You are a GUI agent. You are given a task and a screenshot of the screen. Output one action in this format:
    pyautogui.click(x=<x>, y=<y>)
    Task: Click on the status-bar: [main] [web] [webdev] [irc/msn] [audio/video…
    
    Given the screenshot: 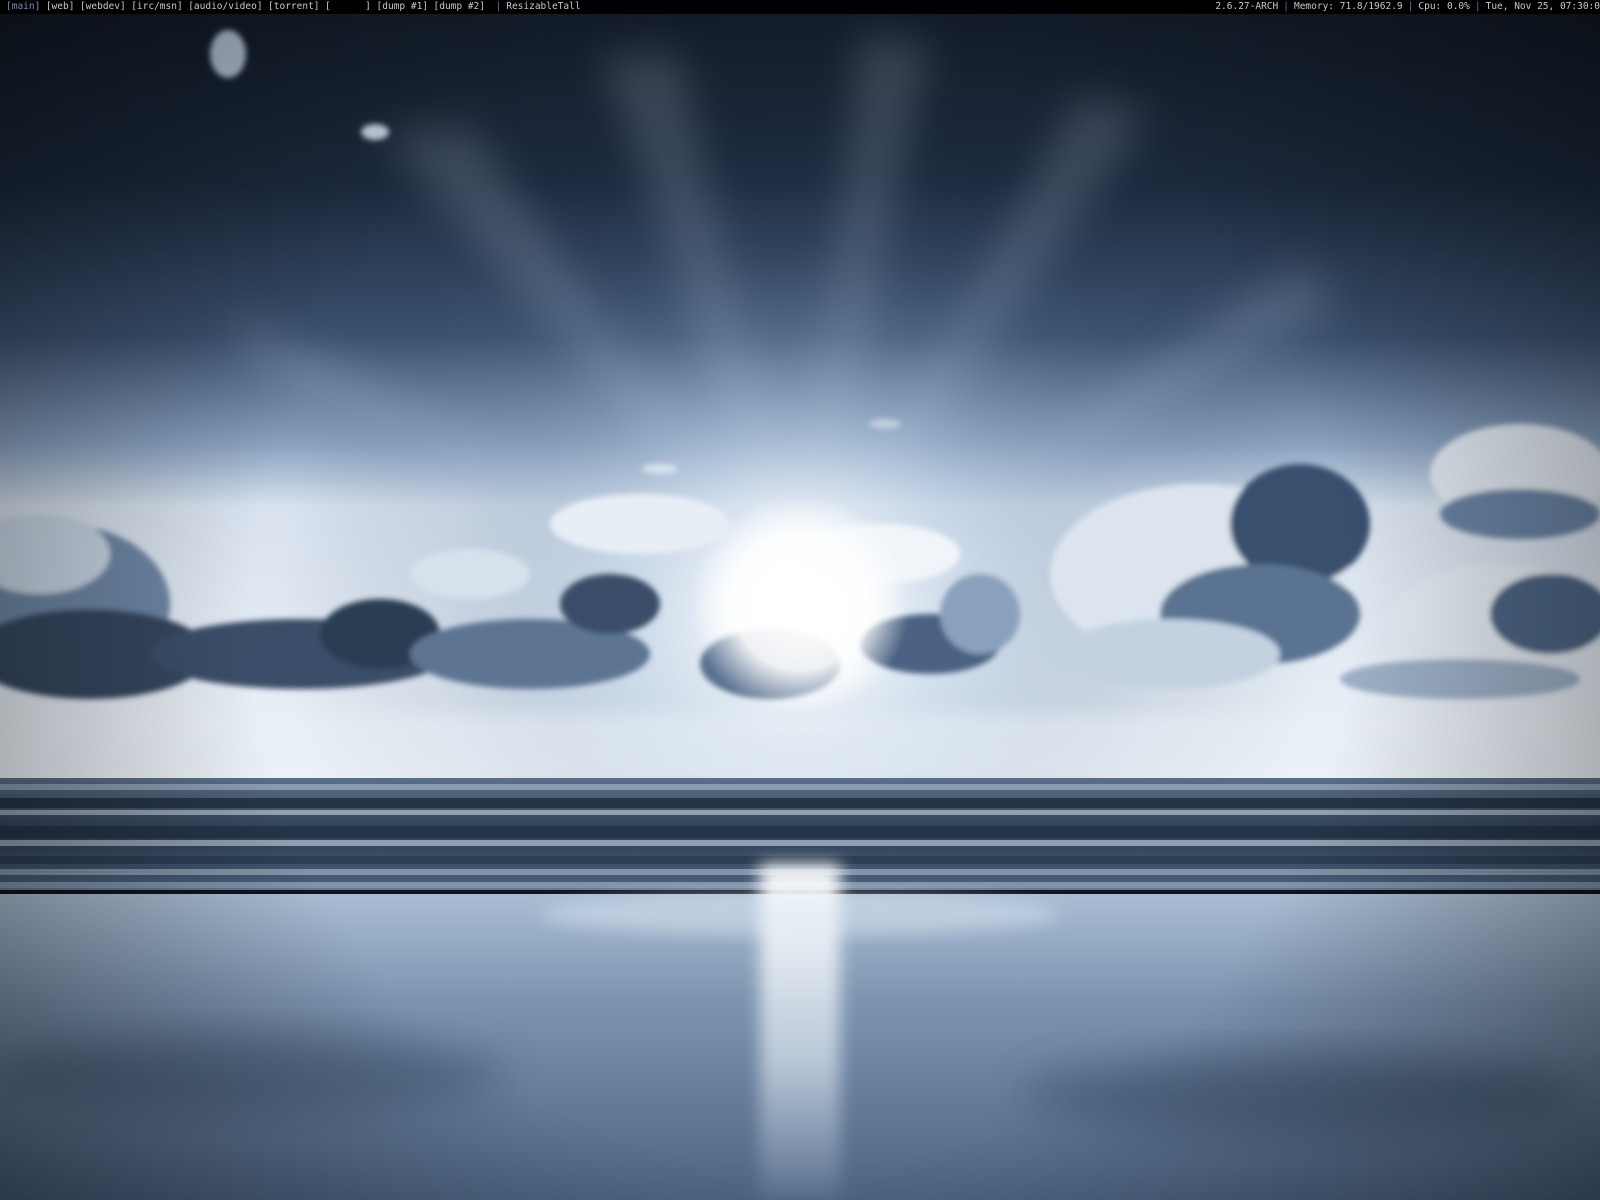 What is the action you would take?
    pyautogui.click(x=800, y=7)
    